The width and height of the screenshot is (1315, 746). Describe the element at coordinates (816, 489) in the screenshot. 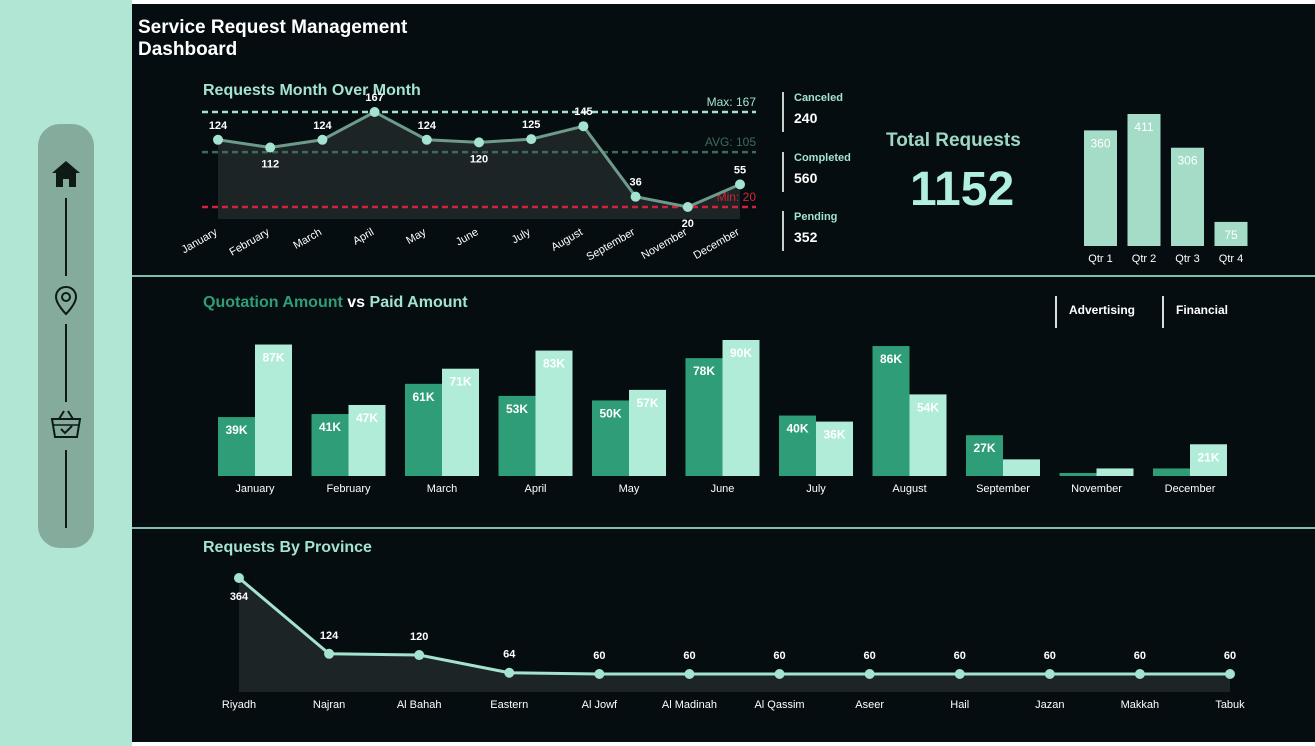

I see `qp-x-tick: July` at that location.